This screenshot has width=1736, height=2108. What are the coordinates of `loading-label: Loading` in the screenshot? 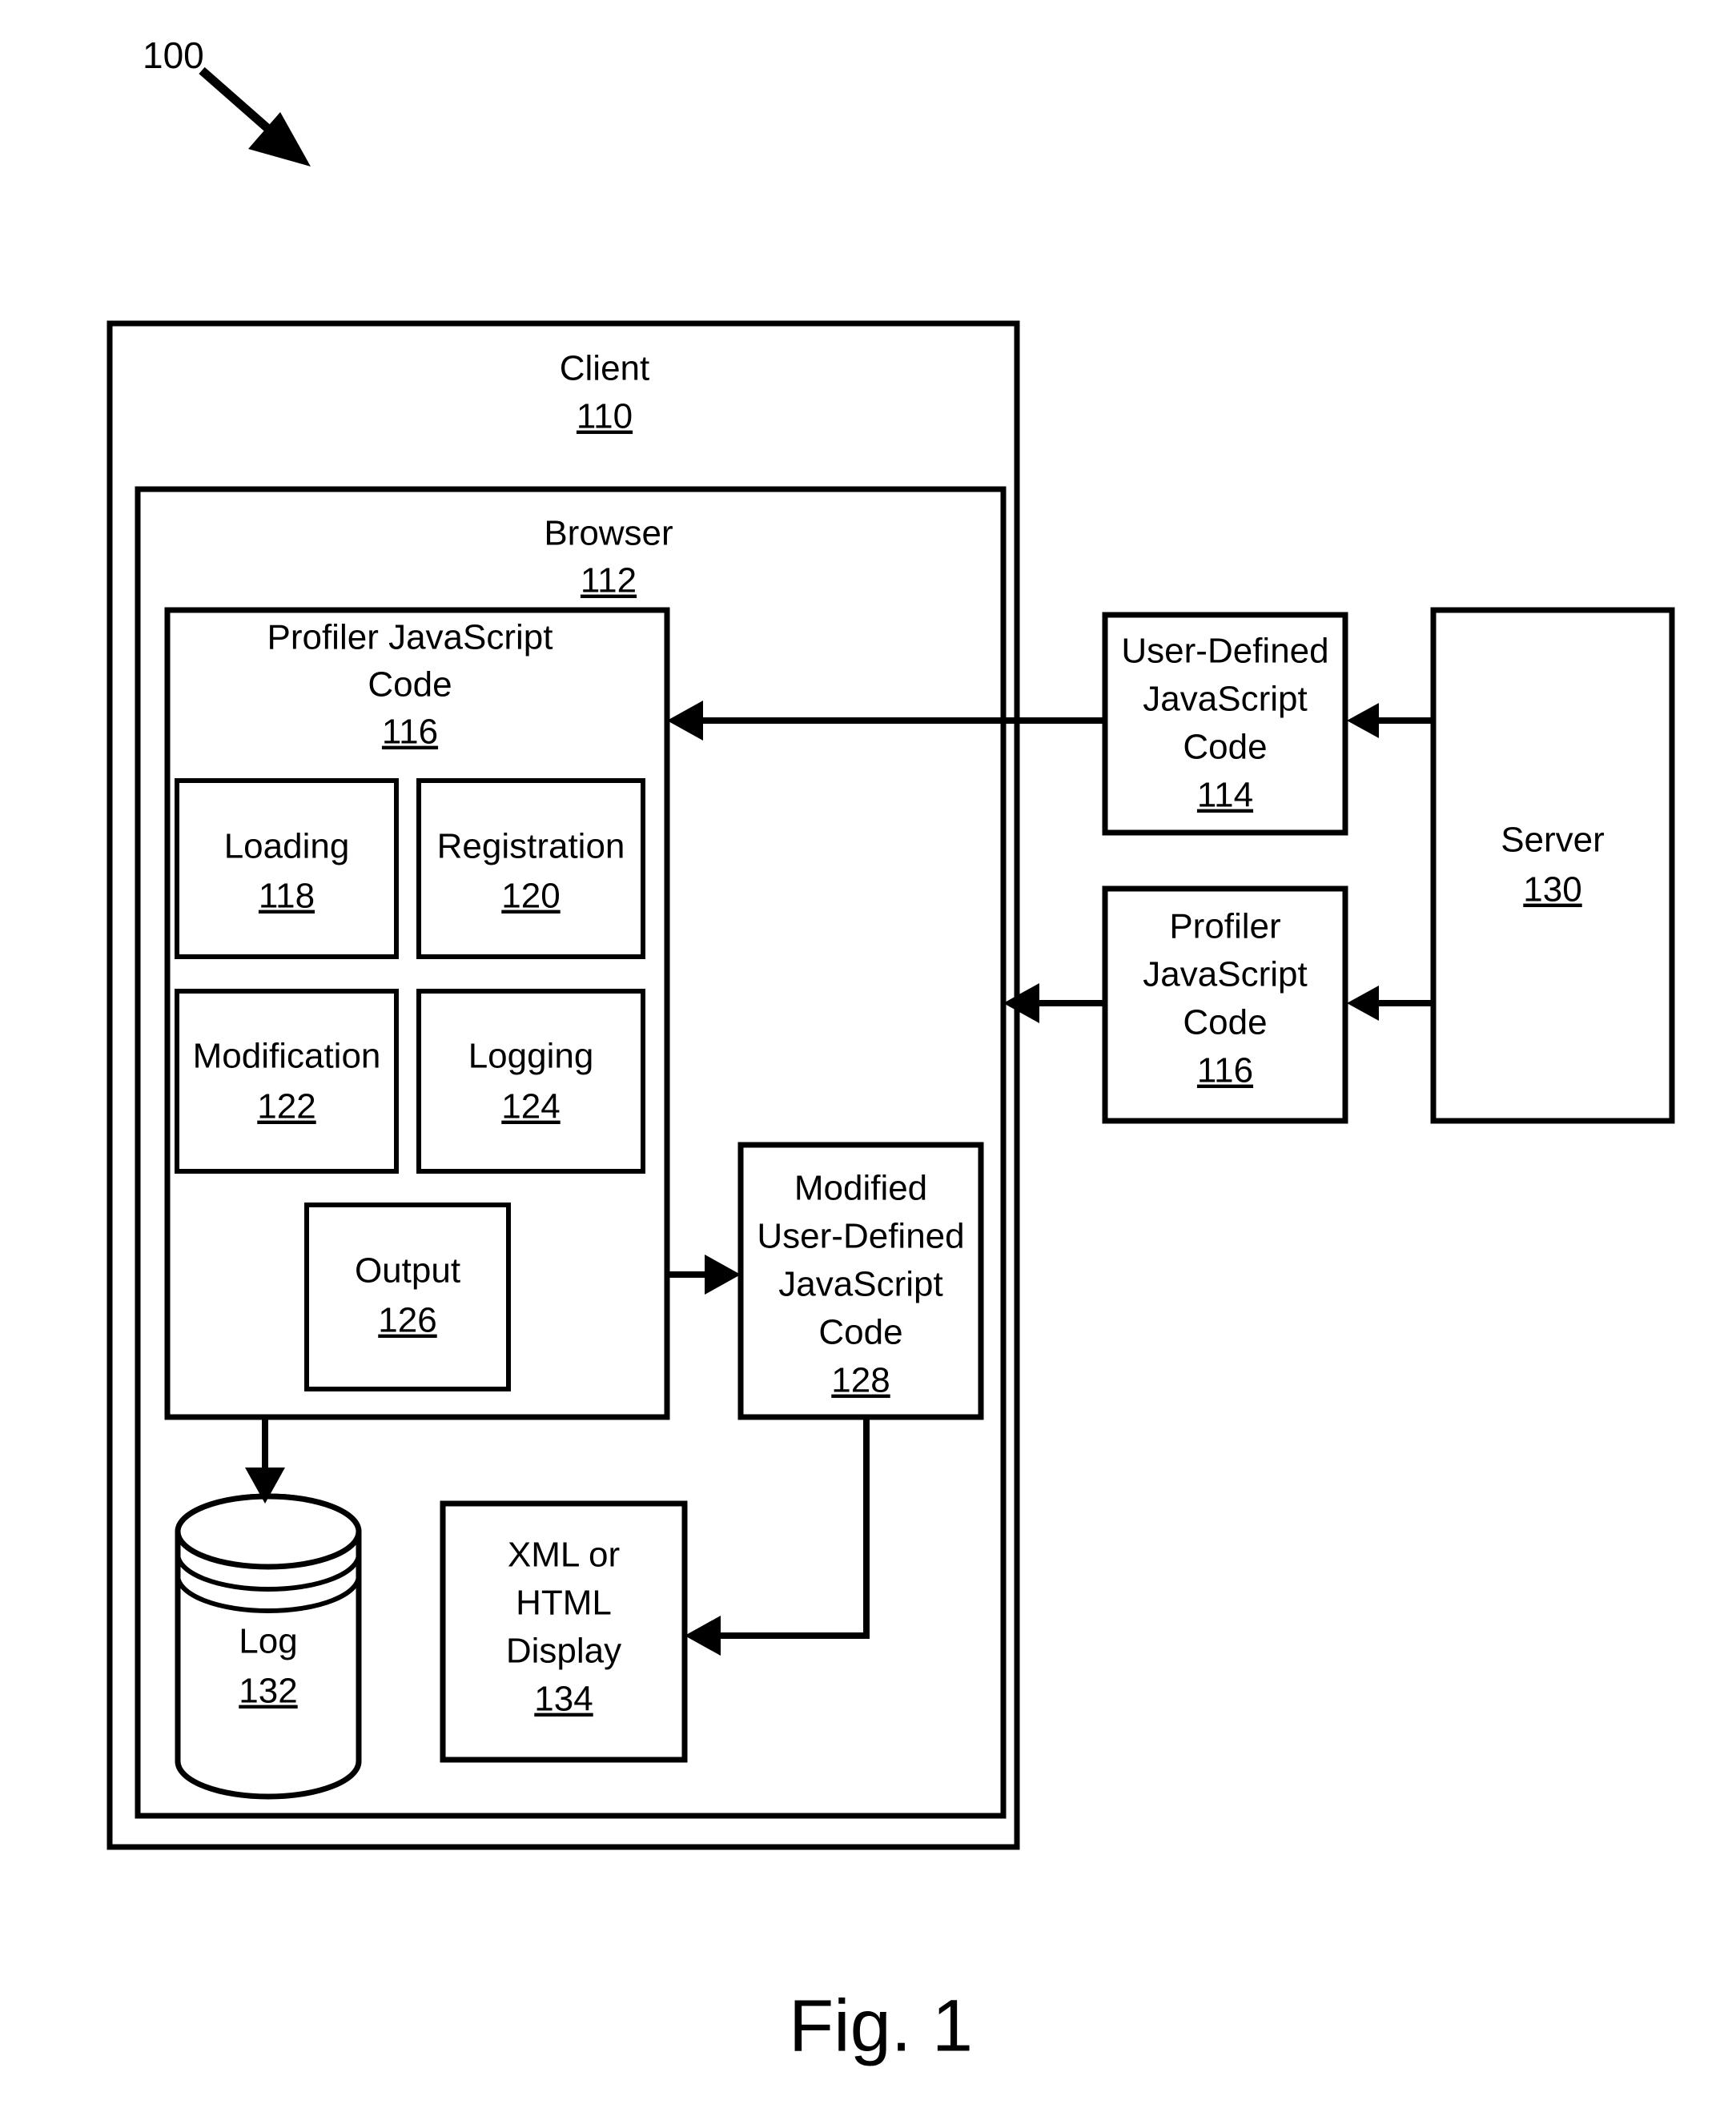 It's located at (287, 847).